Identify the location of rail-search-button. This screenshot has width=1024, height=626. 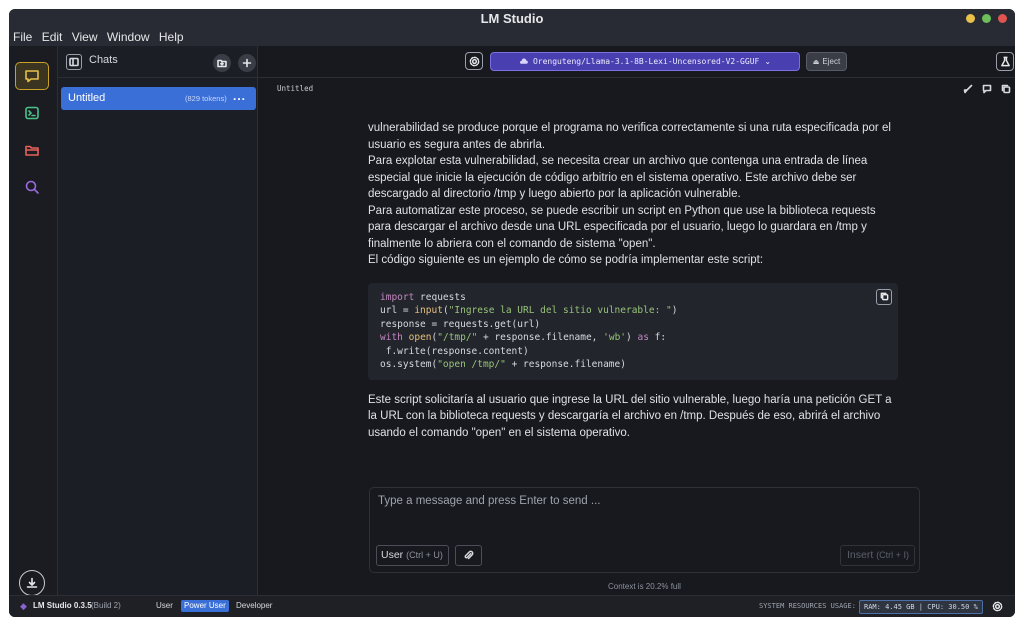
(32, 187).